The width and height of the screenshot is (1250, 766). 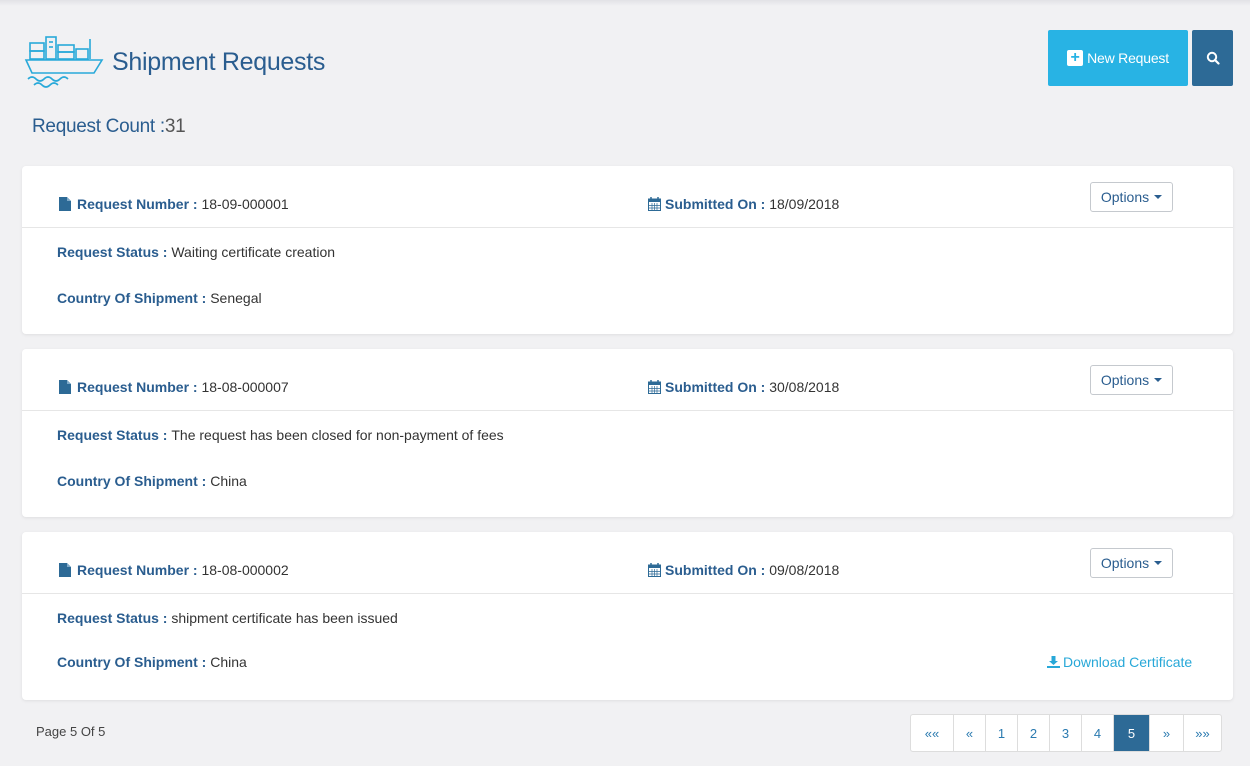 I want to click on request-number: Request Number : 18-09-000001, so click(x=174, y=204).